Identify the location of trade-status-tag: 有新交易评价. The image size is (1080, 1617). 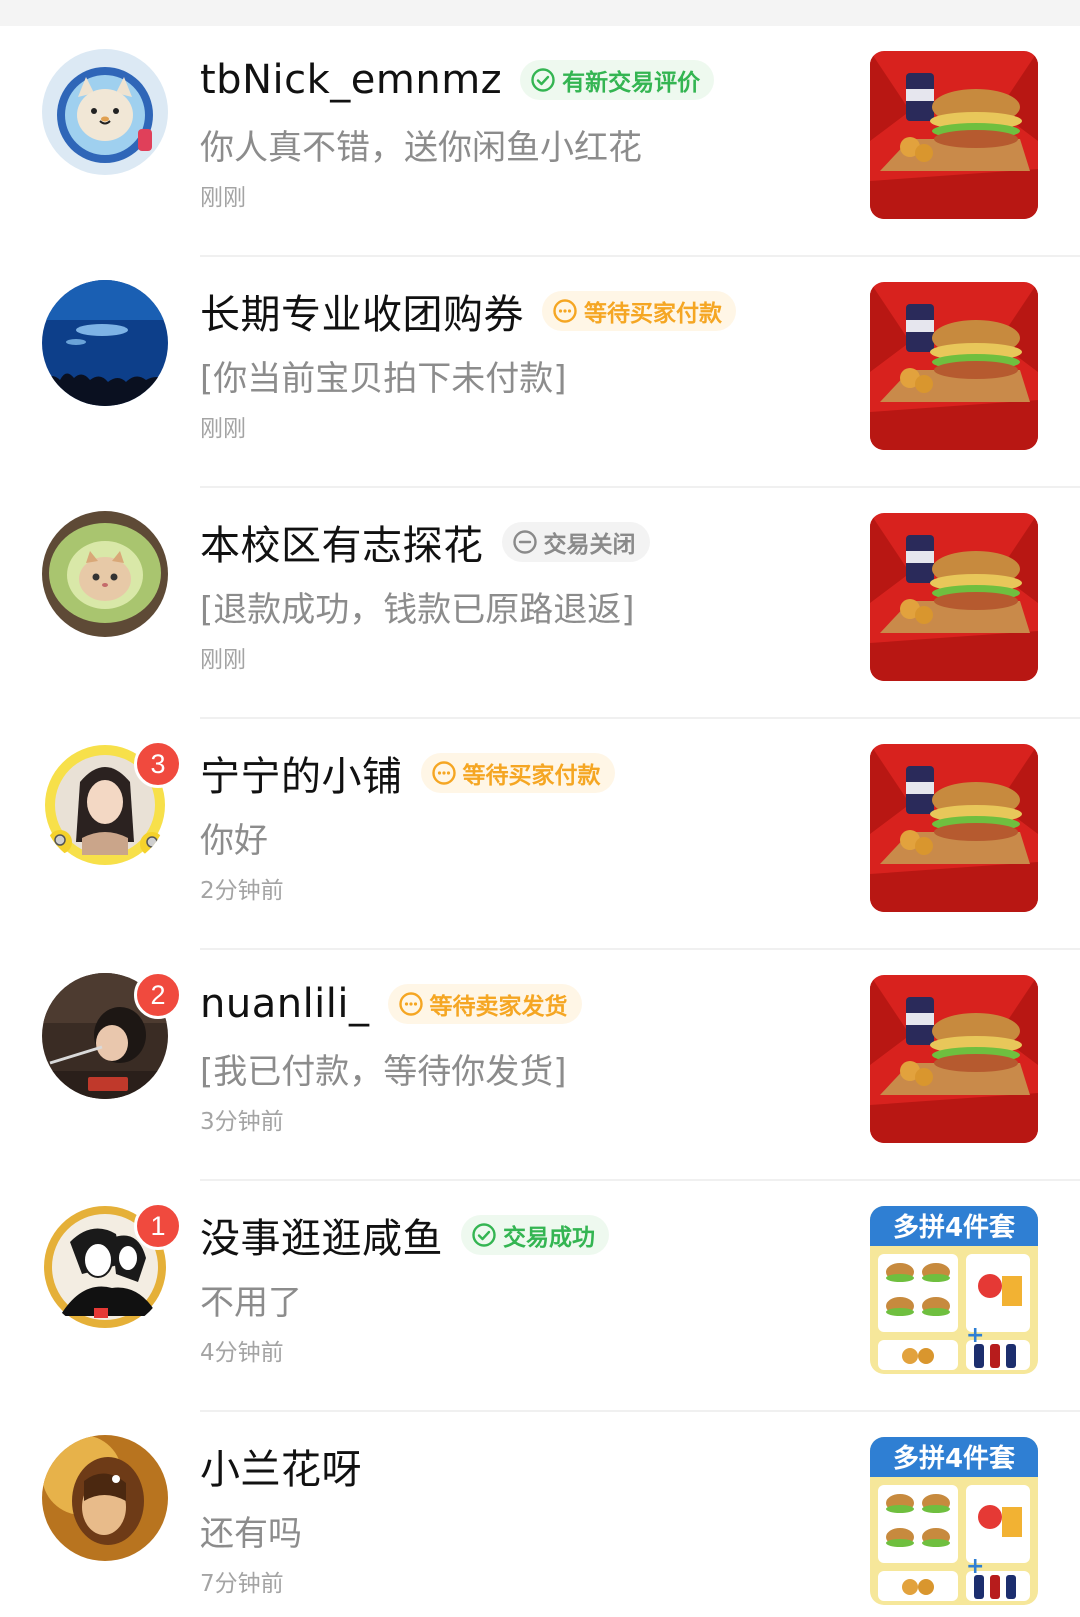
(617, 80).